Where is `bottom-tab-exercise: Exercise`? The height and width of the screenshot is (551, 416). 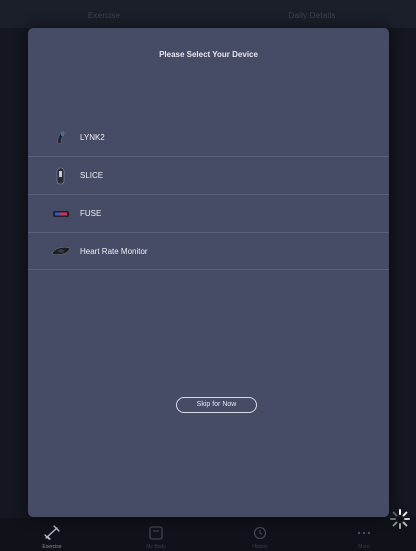
bottom-tab-exercise: Exercise is located at coordinates (52, 534).